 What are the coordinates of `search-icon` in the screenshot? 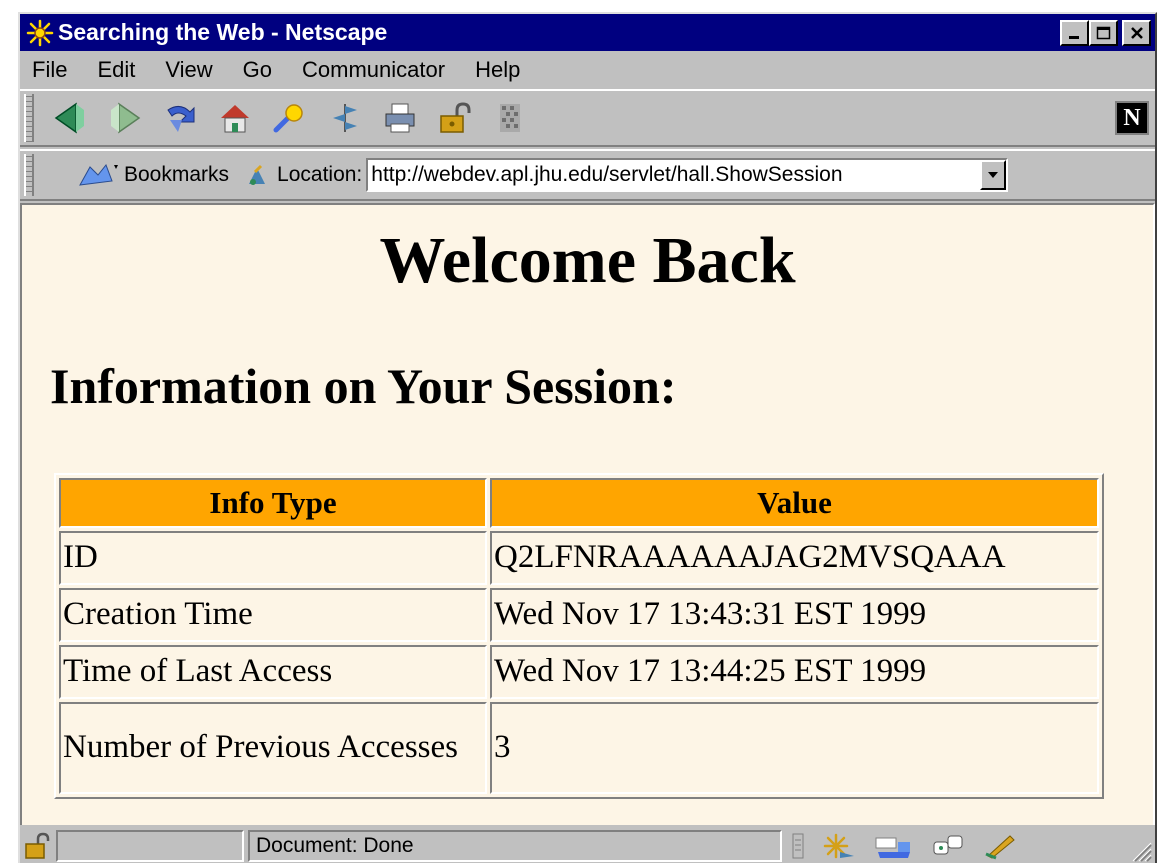 It's located at (288, 118).